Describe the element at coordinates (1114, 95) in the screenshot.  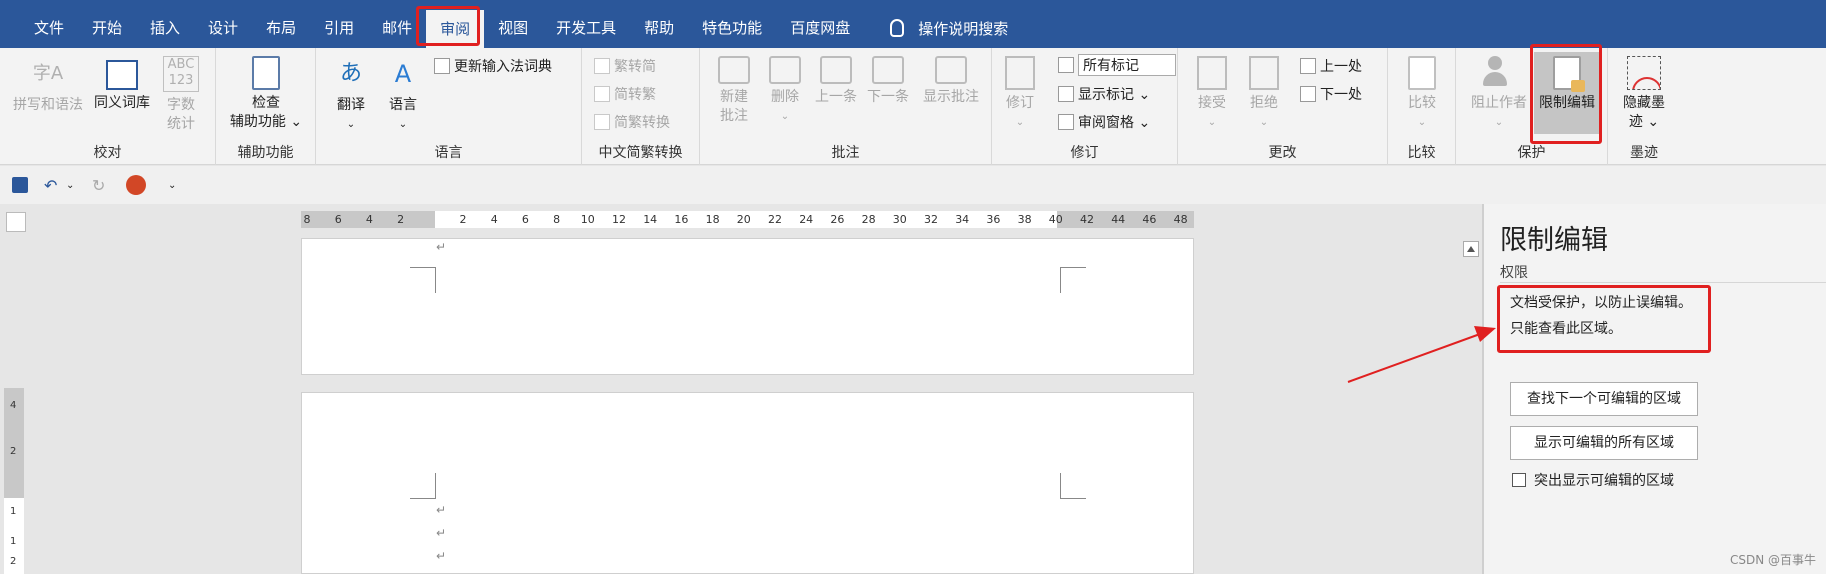
I see `show-markup-label: 显示标记 ⌄` at that location.